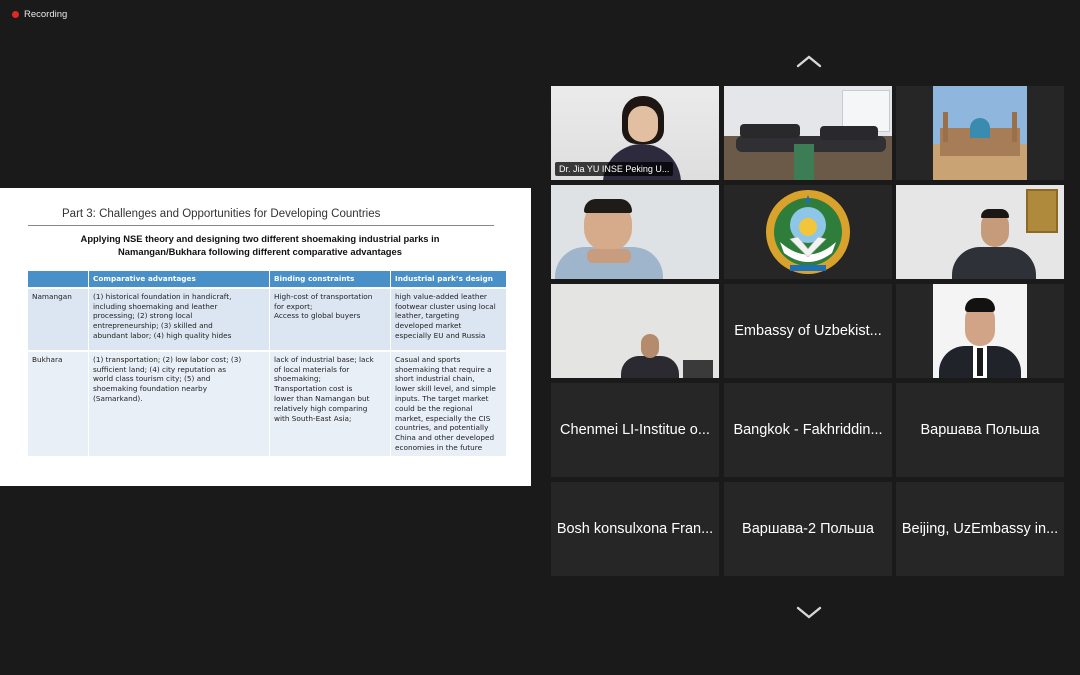  Describe the element at coordinates (443, 418) in the screenshot. I see `cell-line: market, especially the CIS` at that location.